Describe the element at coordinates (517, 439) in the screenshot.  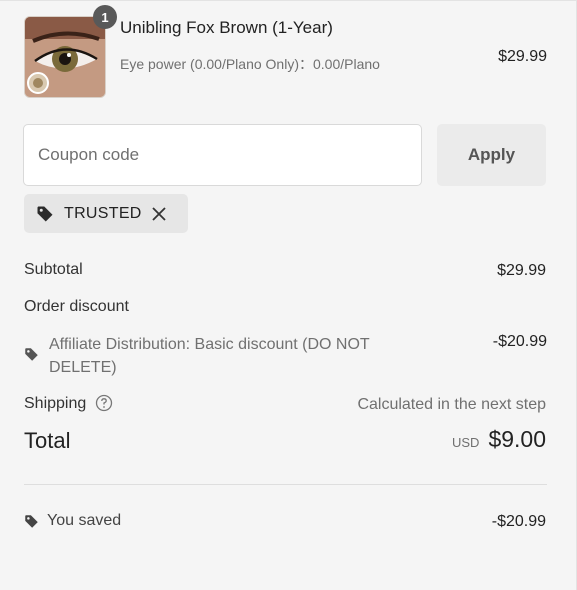
I see `total-amount: $9.00` at that location.